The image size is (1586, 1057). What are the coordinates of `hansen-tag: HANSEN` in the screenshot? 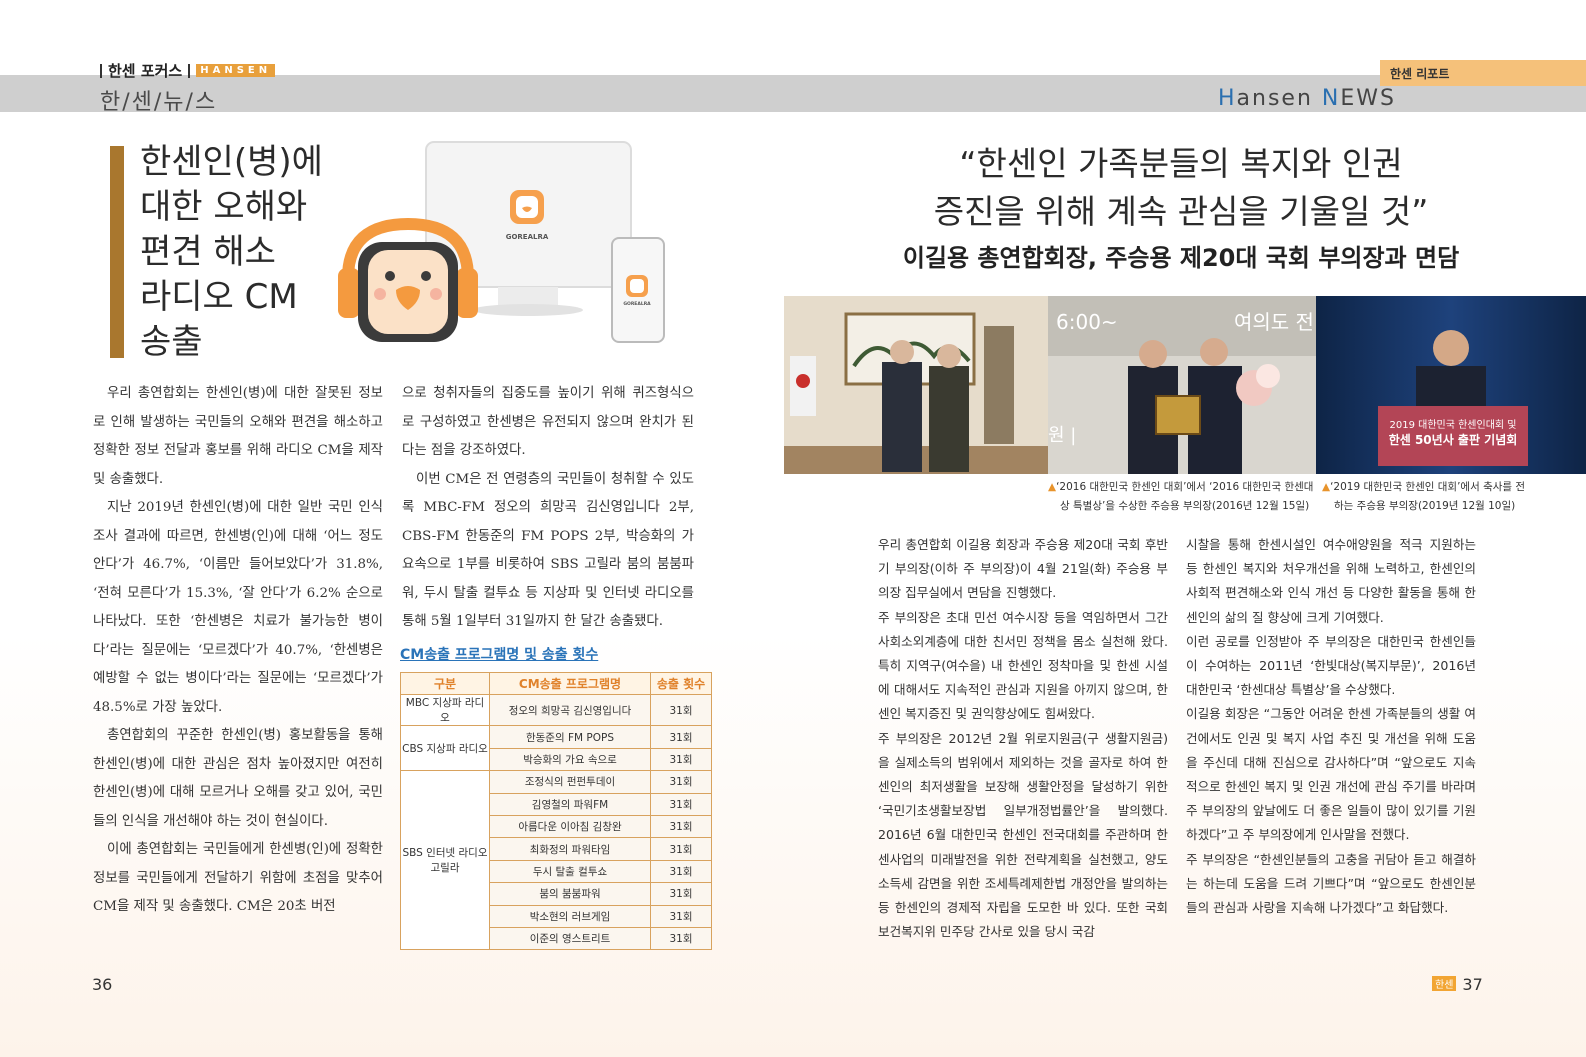 It's located at (236, 70).